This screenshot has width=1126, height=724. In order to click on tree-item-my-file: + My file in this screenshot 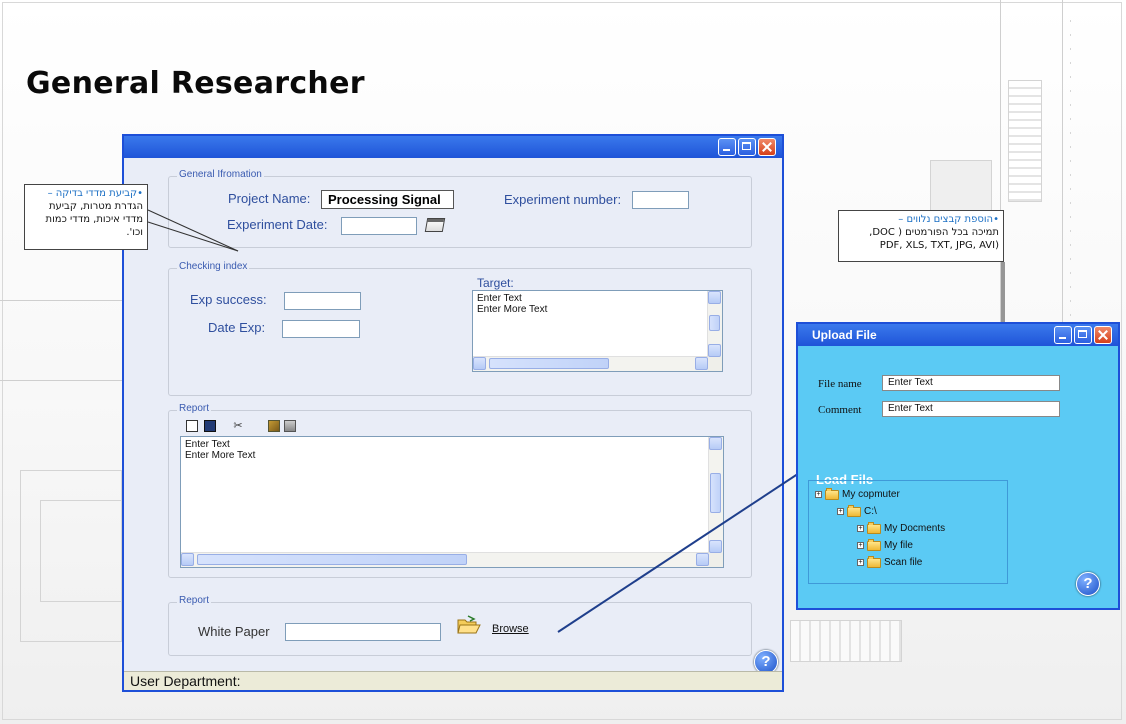, I will do `click(885, 544)`.